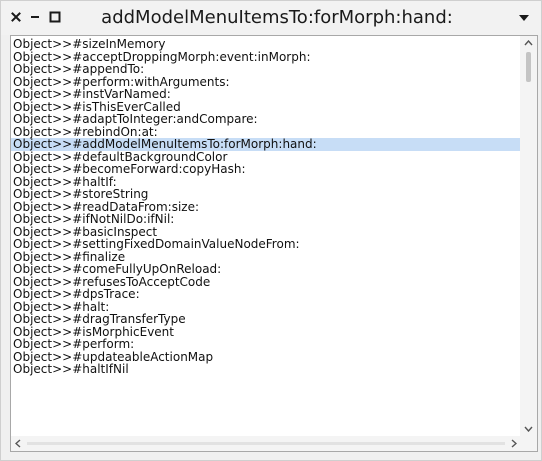  Describe the element at coordinates (35, 17) in the screenshot. I see `minimize-icon` at that location.